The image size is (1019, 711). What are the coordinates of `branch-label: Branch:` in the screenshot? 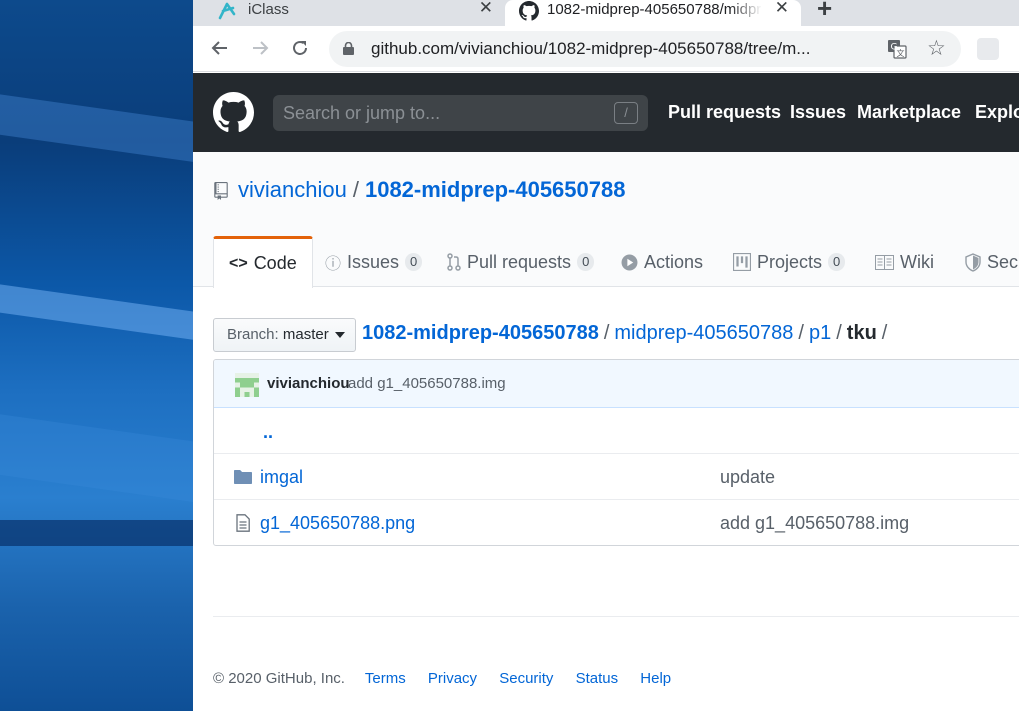 It's located at (253, 334).